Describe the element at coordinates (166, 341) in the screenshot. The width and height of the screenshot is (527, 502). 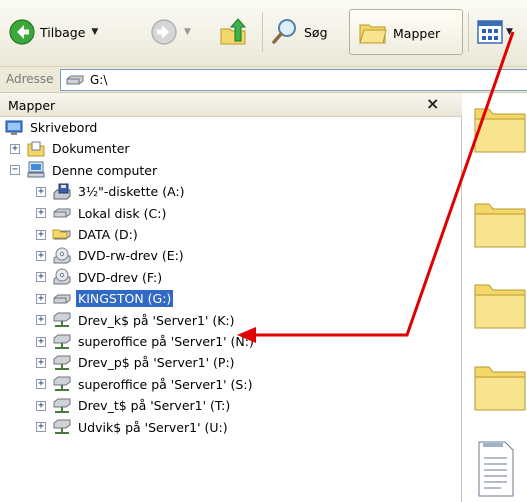
I see `tree-item-label: superoffice på 'Server1' (N:)` at that location.